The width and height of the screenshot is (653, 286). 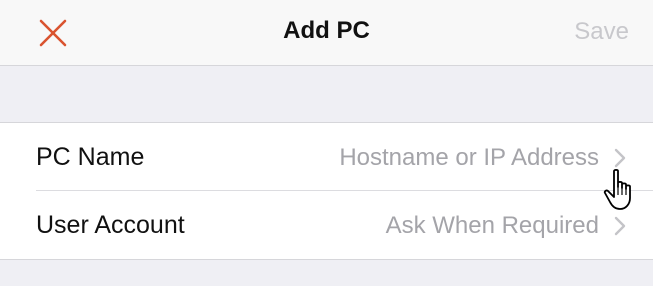 What do you see at coordinates (469, 157) in the screenshot?
I see `pc-name-value: Hostname or IP Address` at bounding box center [469, 157].